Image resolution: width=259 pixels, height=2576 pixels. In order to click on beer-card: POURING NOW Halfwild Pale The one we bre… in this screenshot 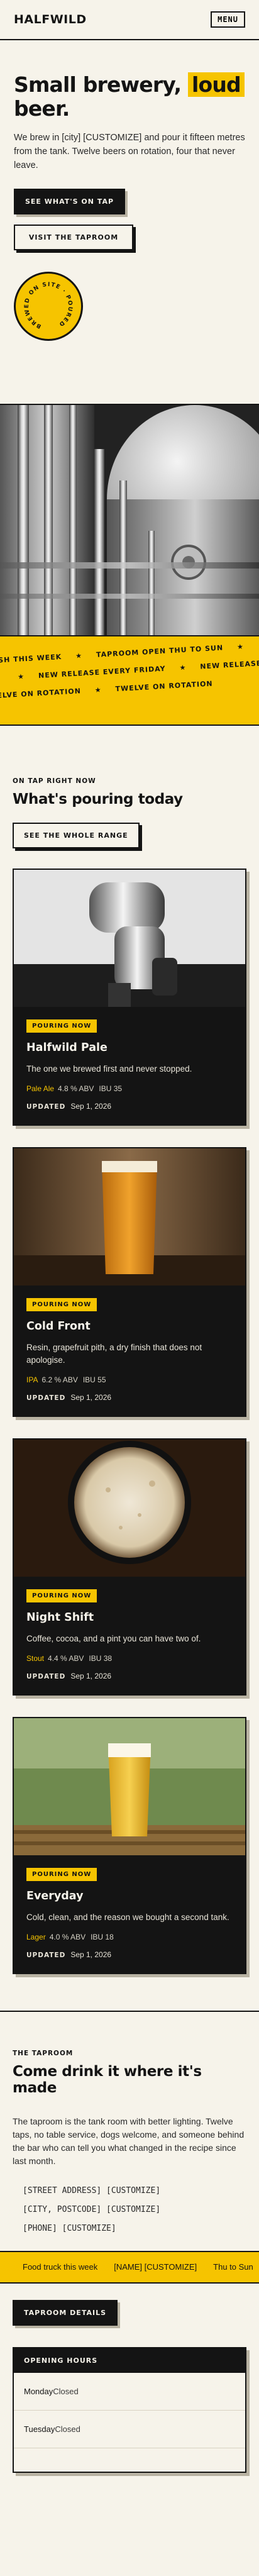, I will do `click(129, 997)`.